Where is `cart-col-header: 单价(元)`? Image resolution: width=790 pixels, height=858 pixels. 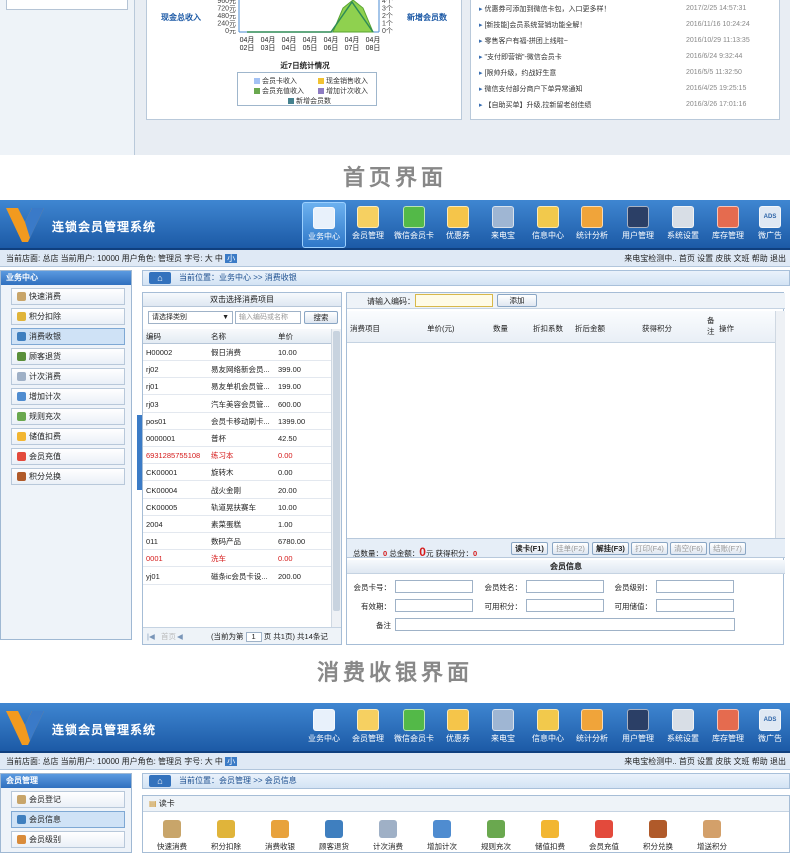
cart-col-header: 单价(元) is located at coordinates (441, 328).